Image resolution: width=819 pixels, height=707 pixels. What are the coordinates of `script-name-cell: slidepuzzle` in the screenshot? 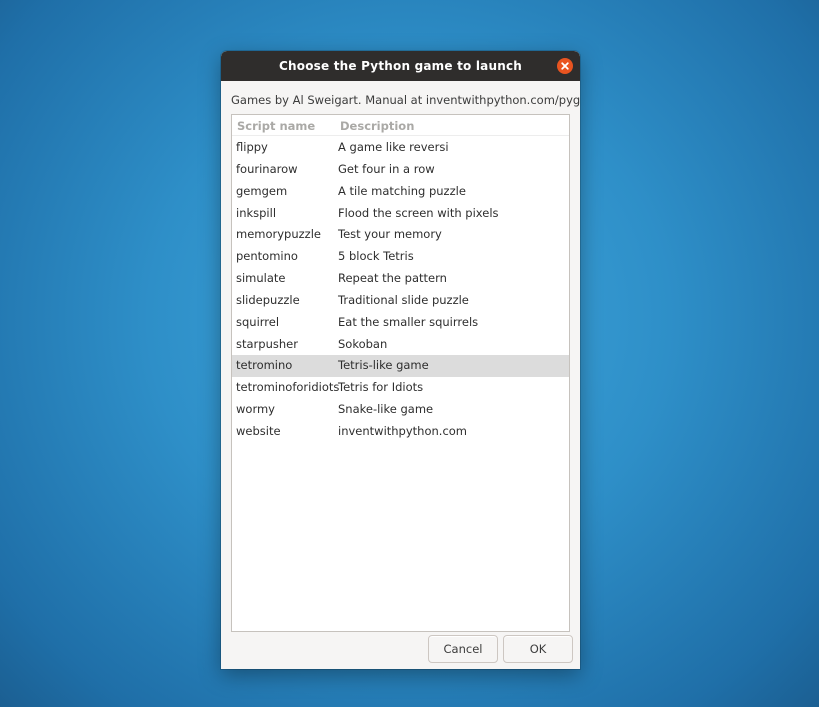 It's located at (268, 299).